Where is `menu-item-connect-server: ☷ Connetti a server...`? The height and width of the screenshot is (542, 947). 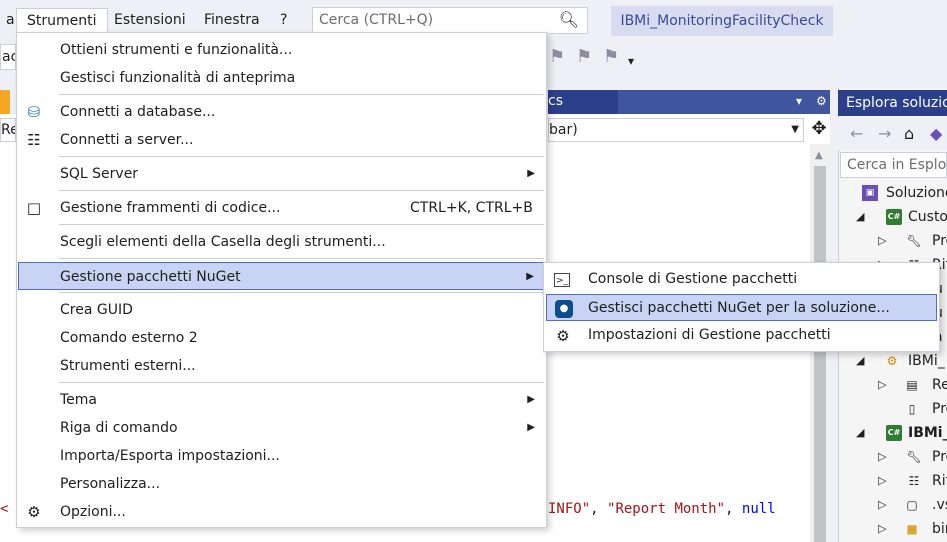 menu-item-connect-server: ☷ Connetti a server... is located at coordinates (281, 140).